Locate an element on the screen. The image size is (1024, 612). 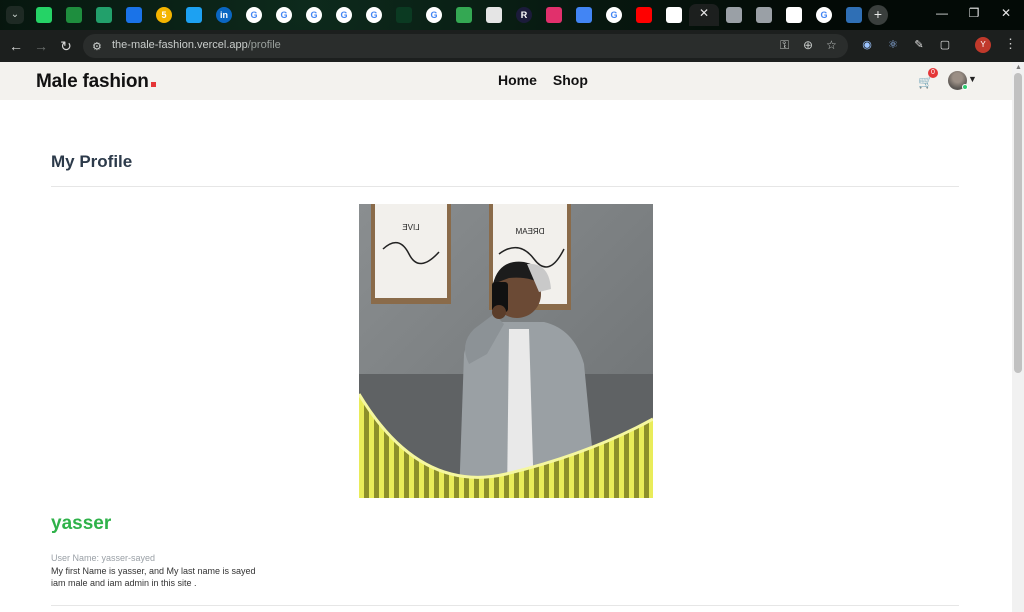
translate-icon is located at coordinates (584, 15).